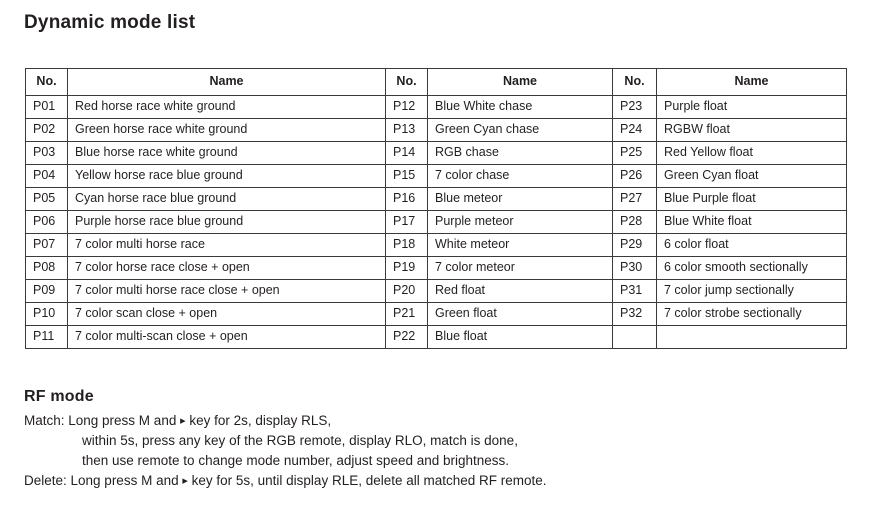 The height and width of the screenshot is (518, 888). Describe the element at coordinates (634, 245) in the screenshot. I see `mode-number-cell: P29` at that location.